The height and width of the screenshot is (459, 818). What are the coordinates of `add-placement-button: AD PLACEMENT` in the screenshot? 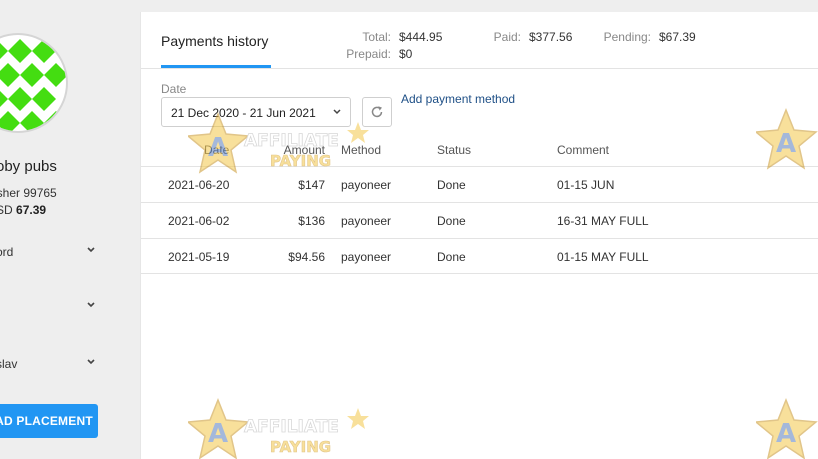 It's located at (49, 421).